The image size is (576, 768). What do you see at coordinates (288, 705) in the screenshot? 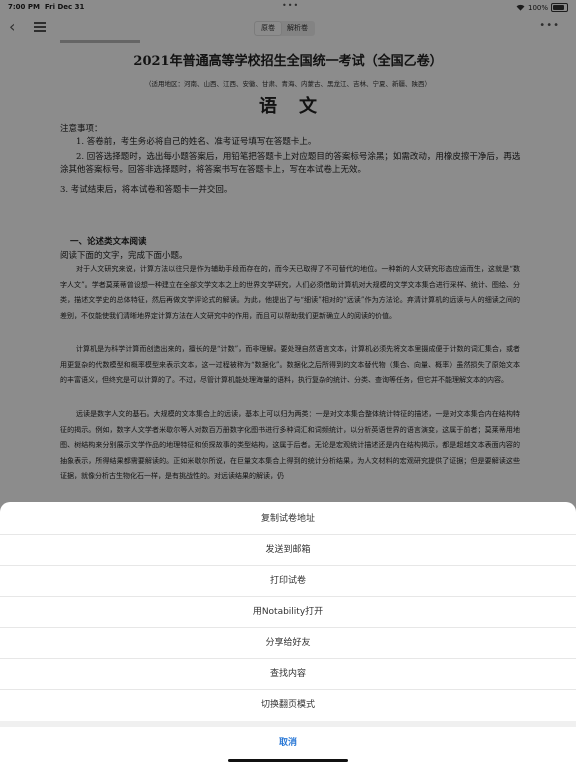
I see `toggle-page-mode-option: 切换翻页模式` at bounding box center [288, 705].